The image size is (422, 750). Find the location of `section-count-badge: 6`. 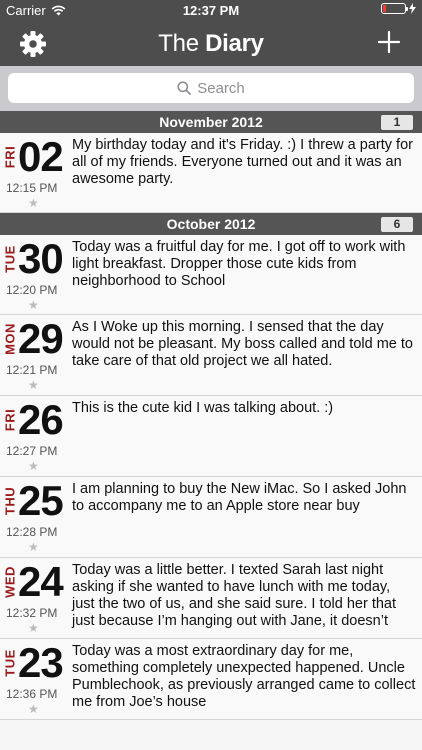

section-count-badge: 6 is located at coordinates (397, 224).